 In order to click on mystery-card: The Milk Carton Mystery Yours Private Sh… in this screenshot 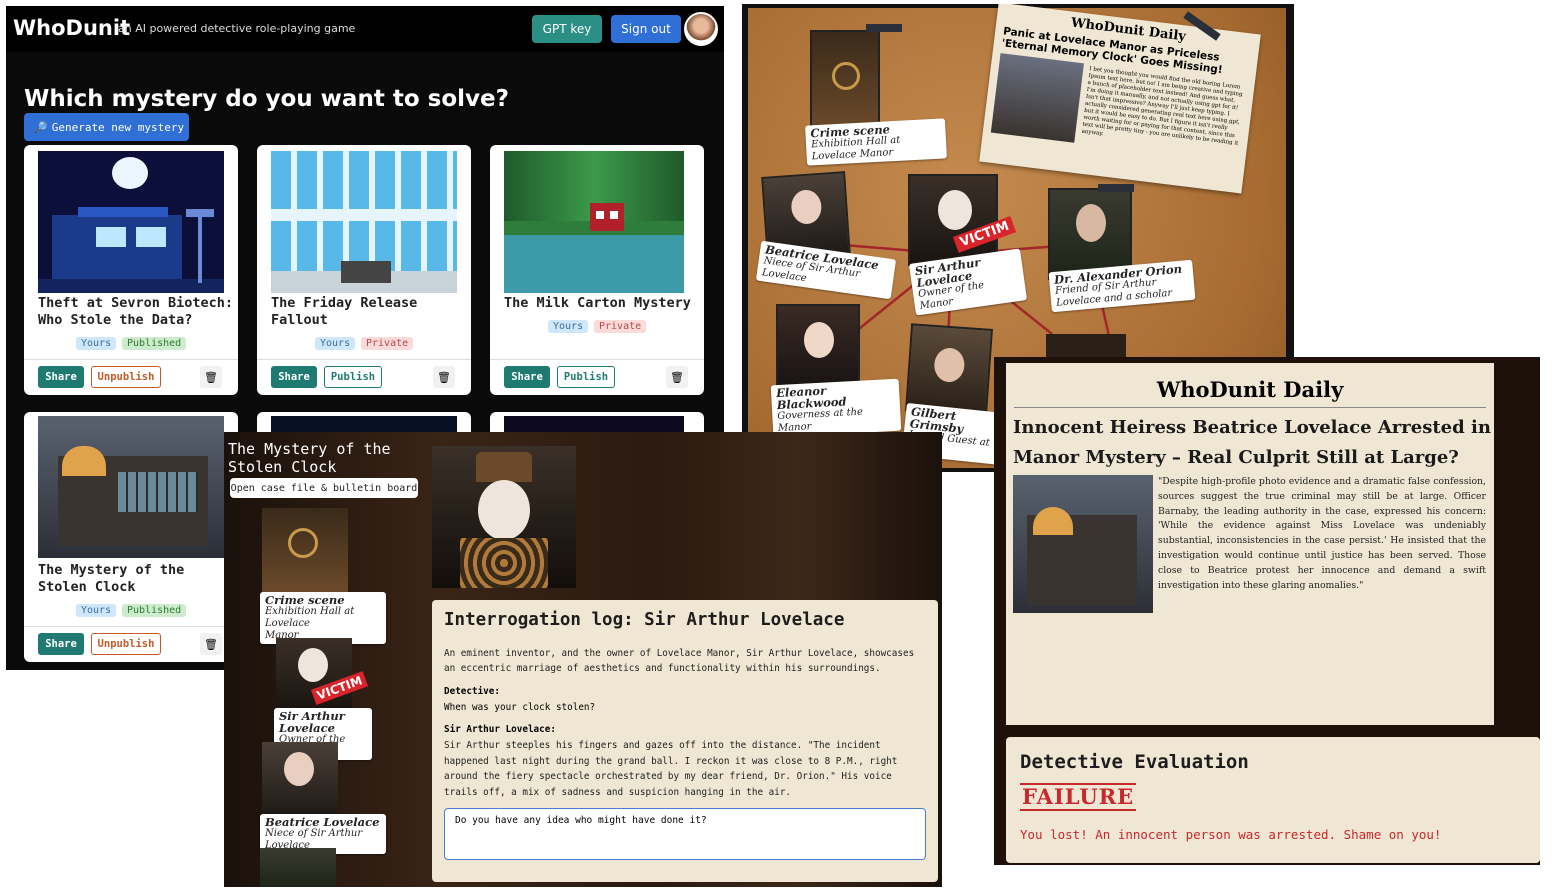, I will do `click(597, 270)`.